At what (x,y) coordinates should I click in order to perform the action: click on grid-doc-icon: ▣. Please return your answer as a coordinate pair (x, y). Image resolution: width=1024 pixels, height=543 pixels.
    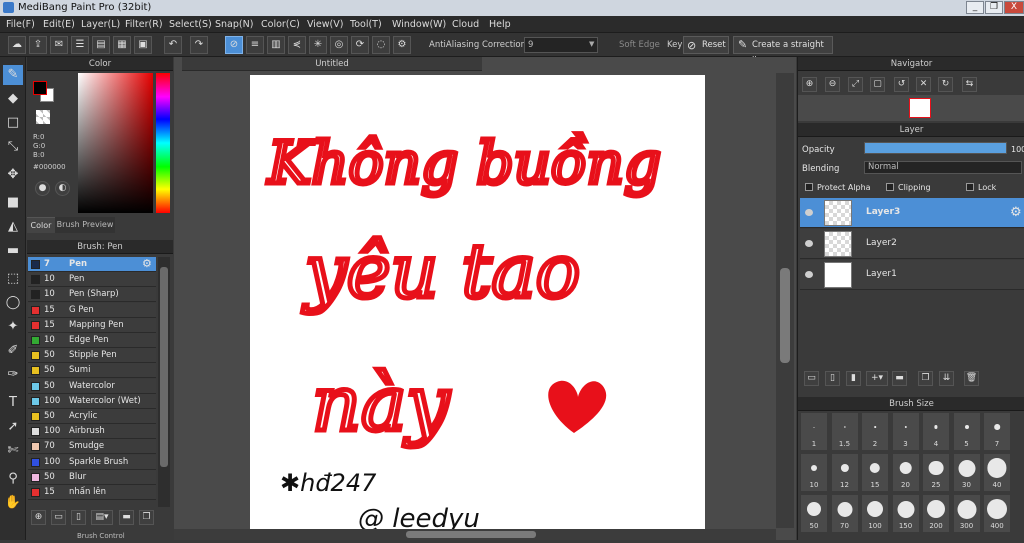
    Looking at the image, I should click on (143, 45).